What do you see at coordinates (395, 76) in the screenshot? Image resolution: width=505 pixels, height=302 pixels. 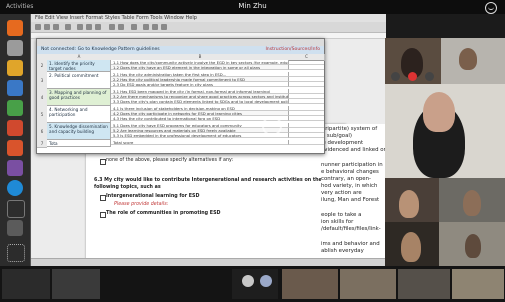 I see `mute-icon` at bounding box center [395, 76].